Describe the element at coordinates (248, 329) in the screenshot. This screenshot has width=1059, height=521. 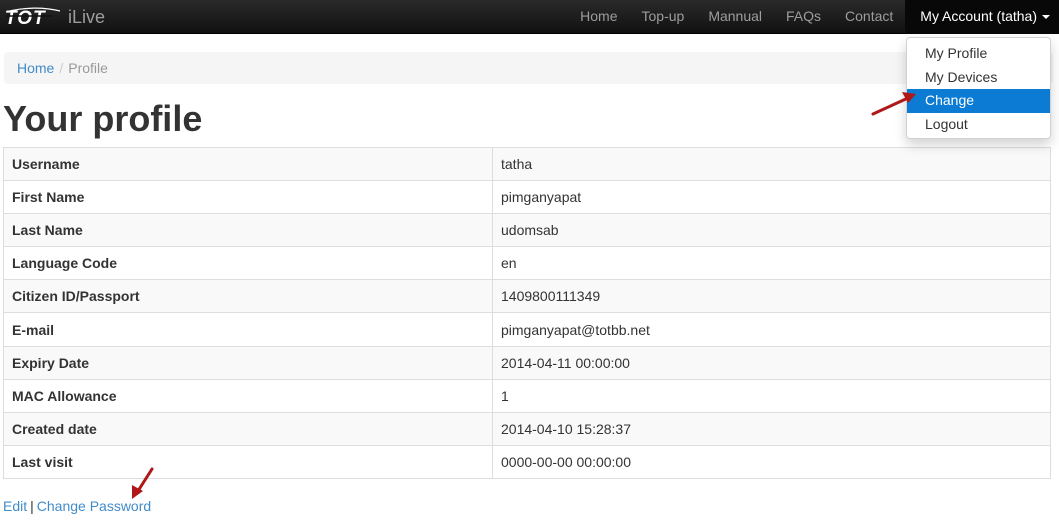
I see `row-label: E-mail` at that location.